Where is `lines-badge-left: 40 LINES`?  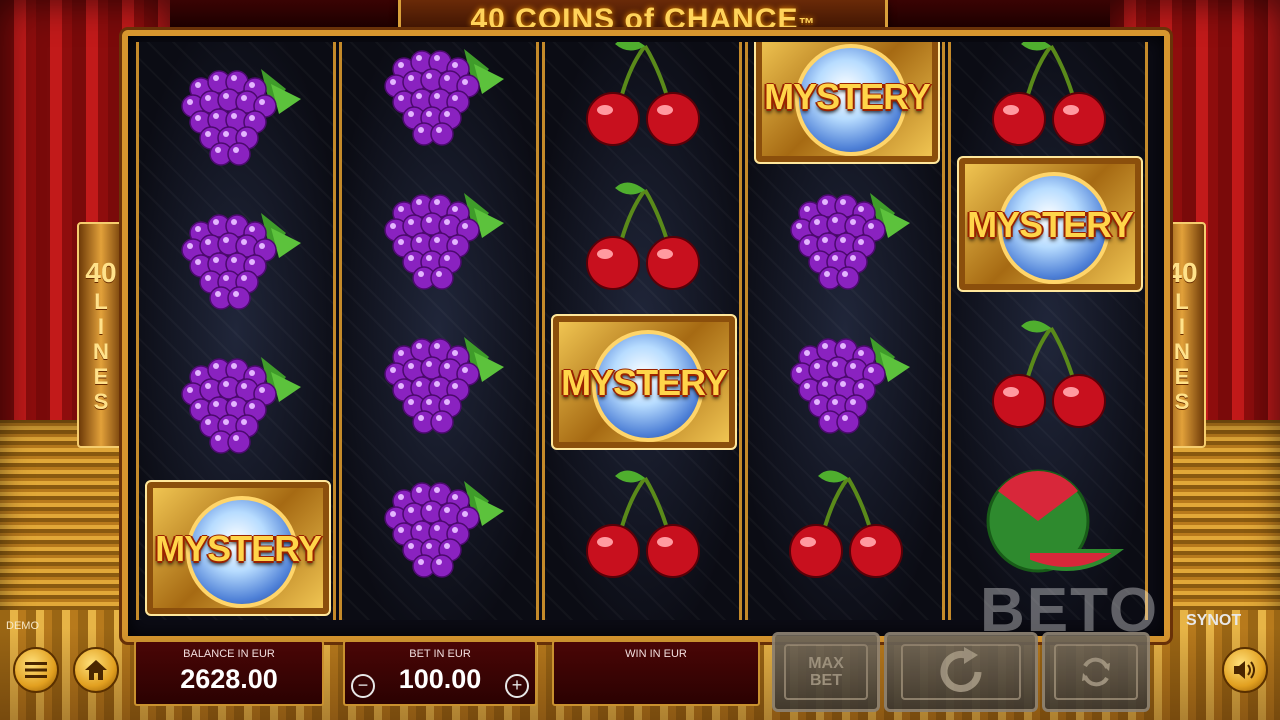 lines-badge-left: 40 LINES is located at coordinates (101, 335).